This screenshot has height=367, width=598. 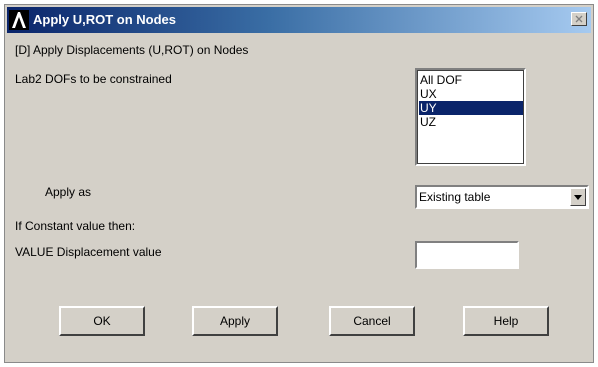 I want to click on help-button: Help, so click(x=506, y=321).